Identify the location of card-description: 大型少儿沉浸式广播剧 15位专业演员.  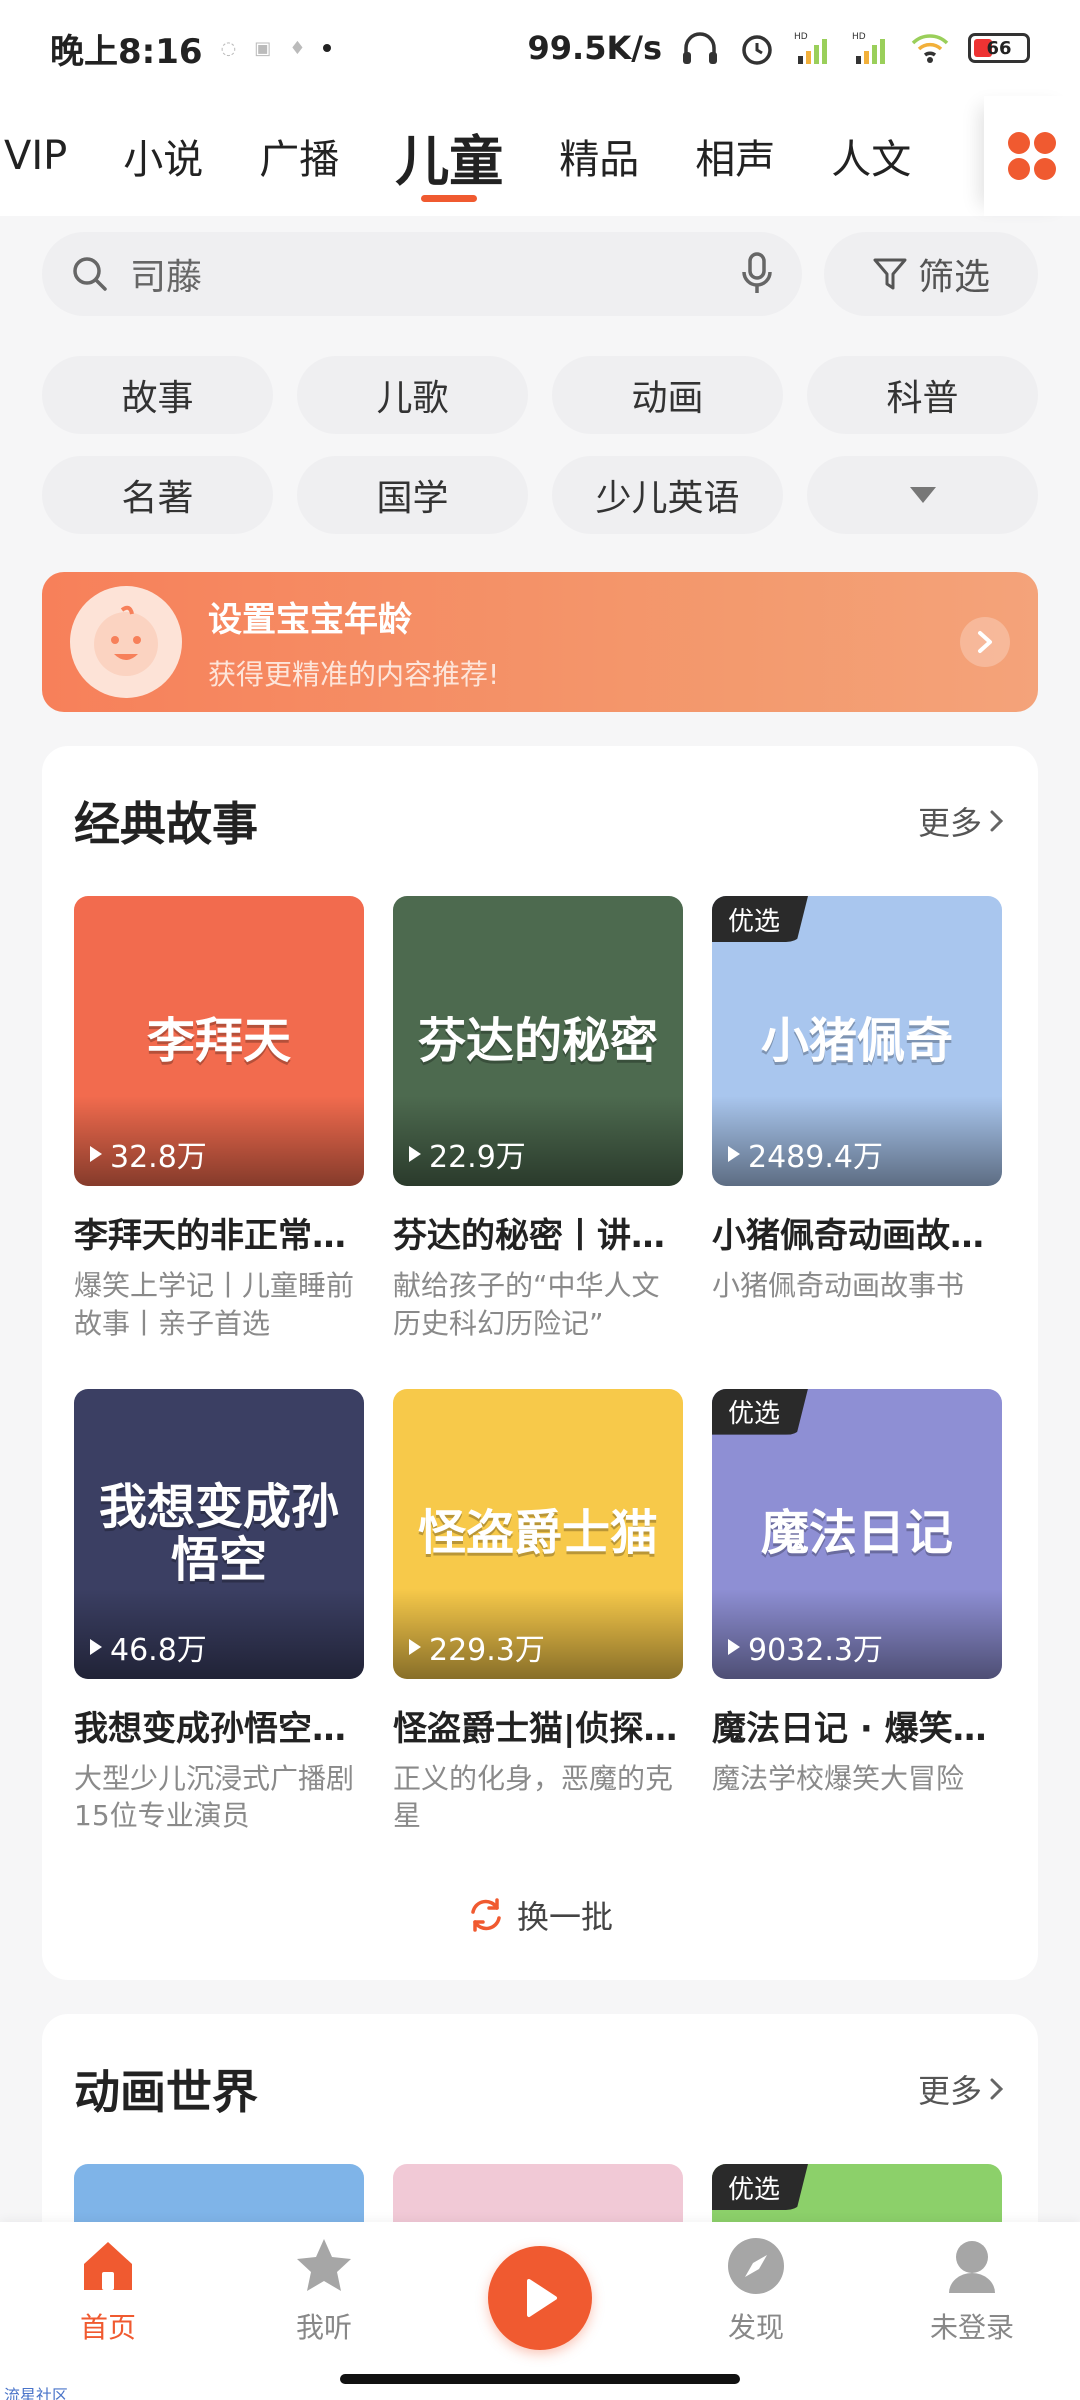
(214, 1797).